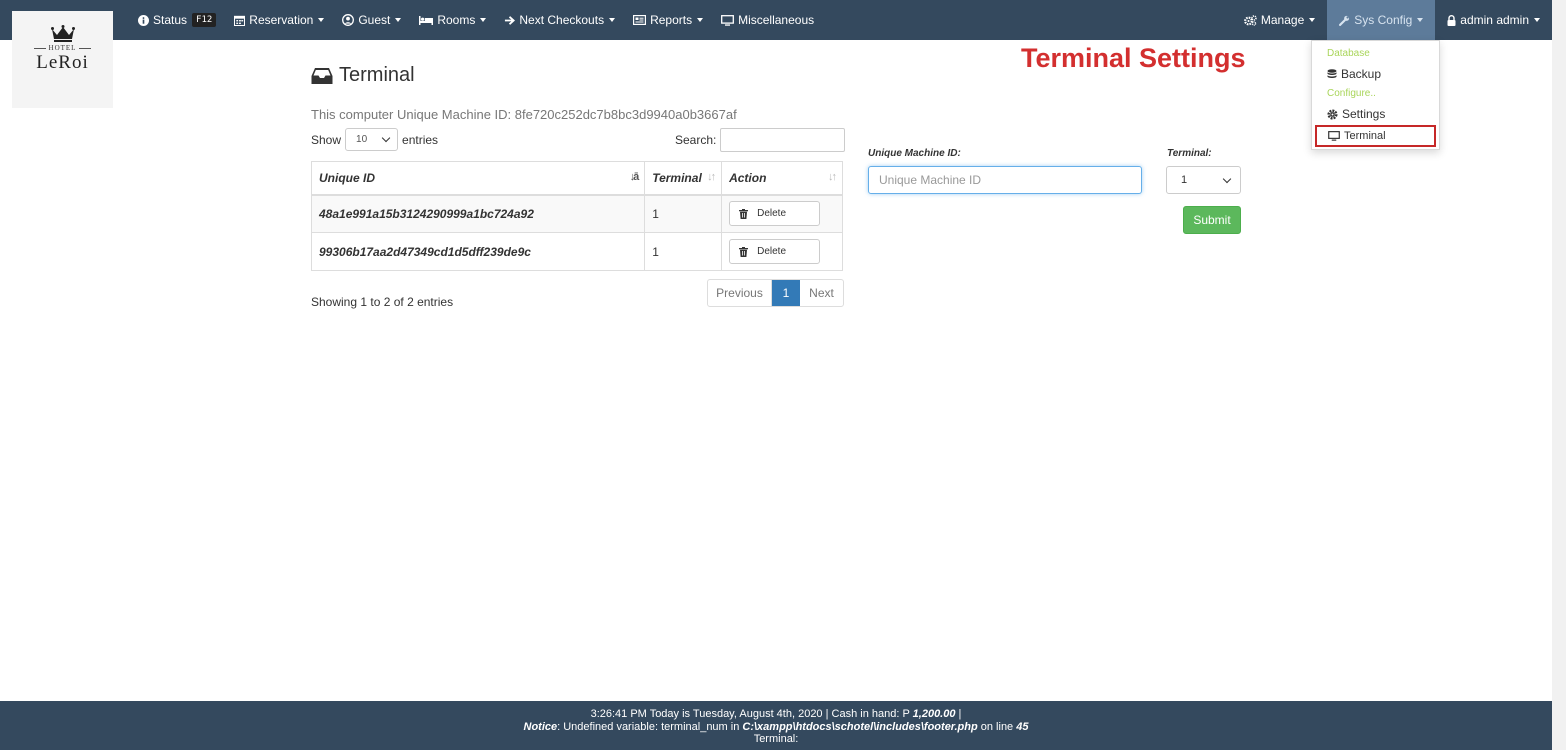 The height and width of the screenshot is (750, 1566). I want to click on nav-sys-config-label: Sys Config, so click(1383, 20).